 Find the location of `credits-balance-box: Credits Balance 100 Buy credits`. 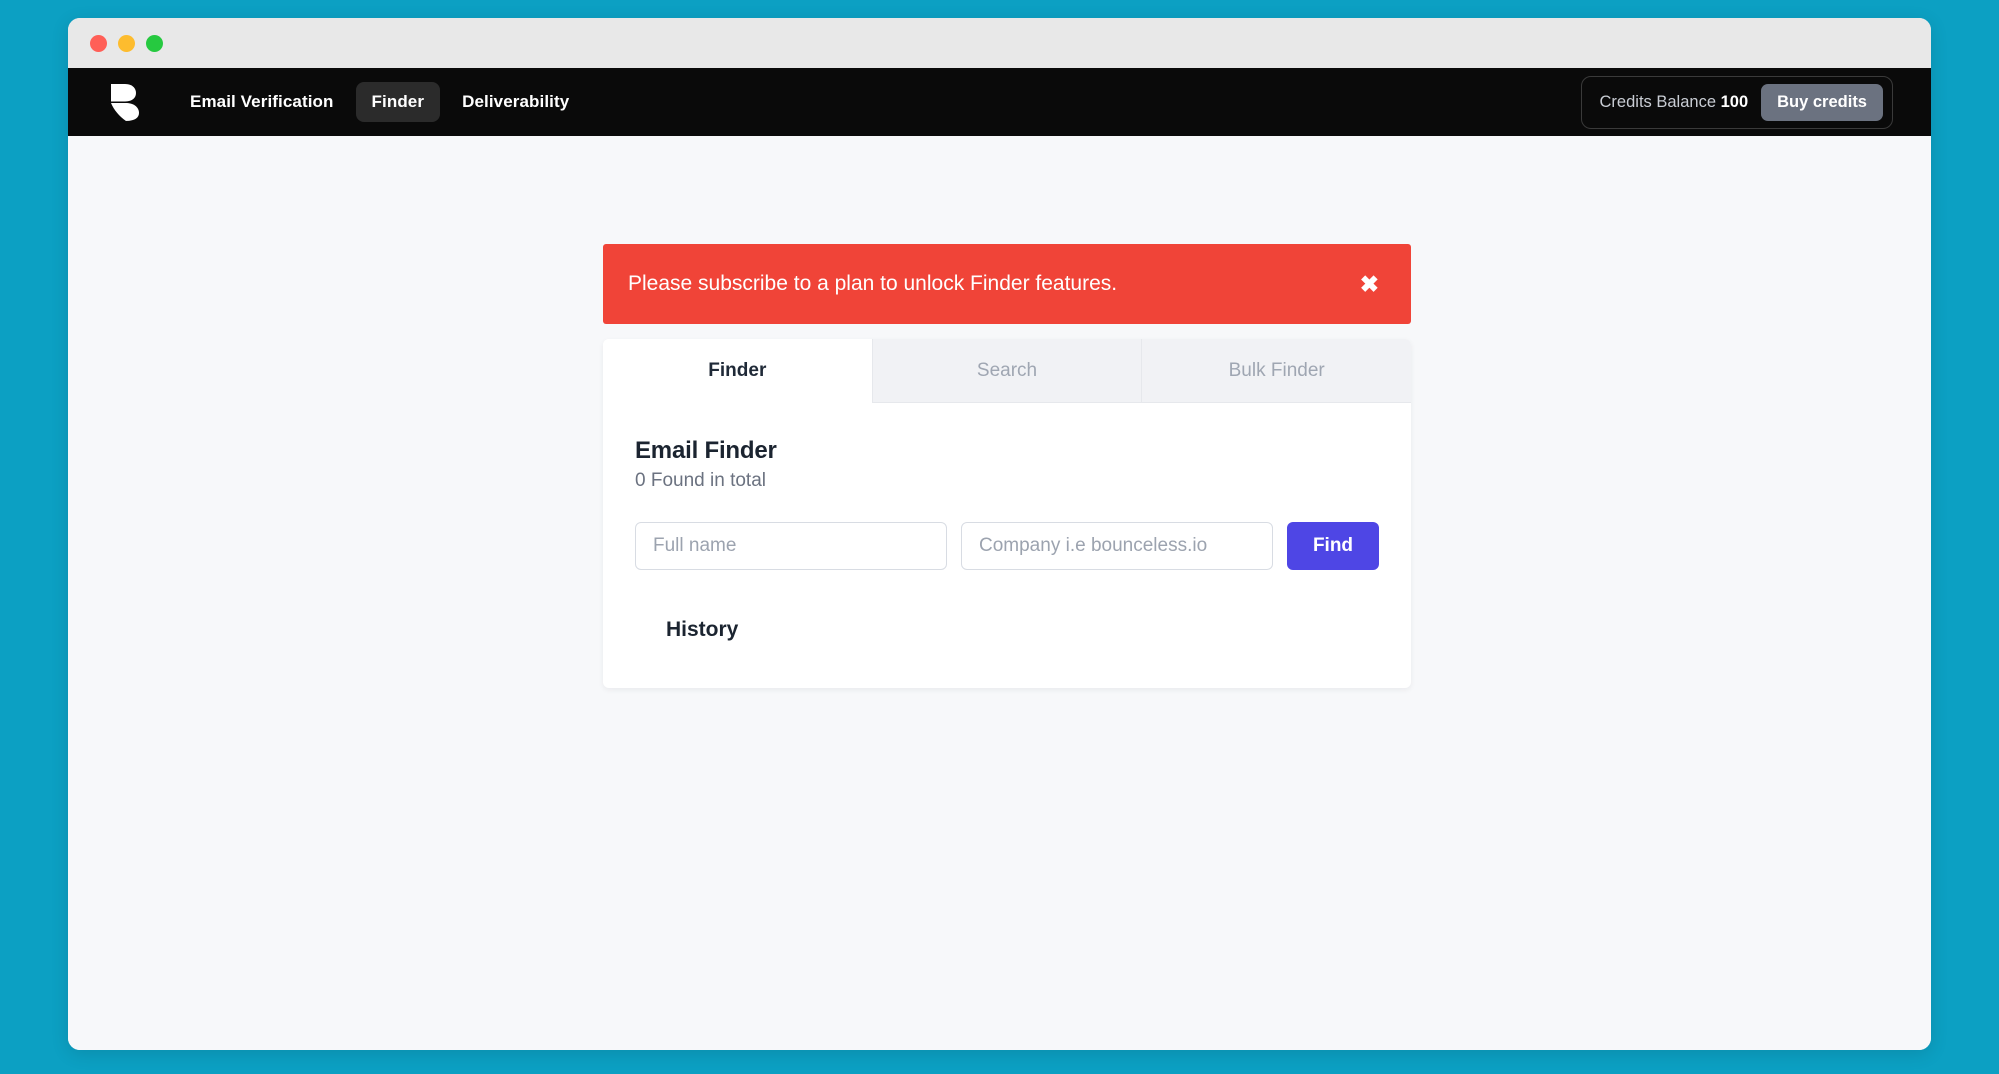

credits-balance-box: Credits Balance 100 Buy credits is located at coordinates (1736, 102).